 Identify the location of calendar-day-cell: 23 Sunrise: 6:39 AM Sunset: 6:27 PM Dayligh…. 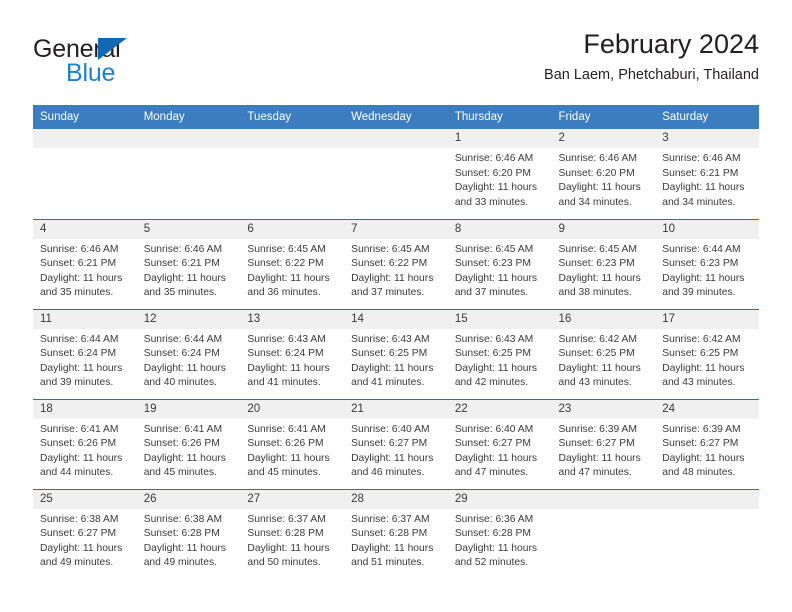
(603, 443).